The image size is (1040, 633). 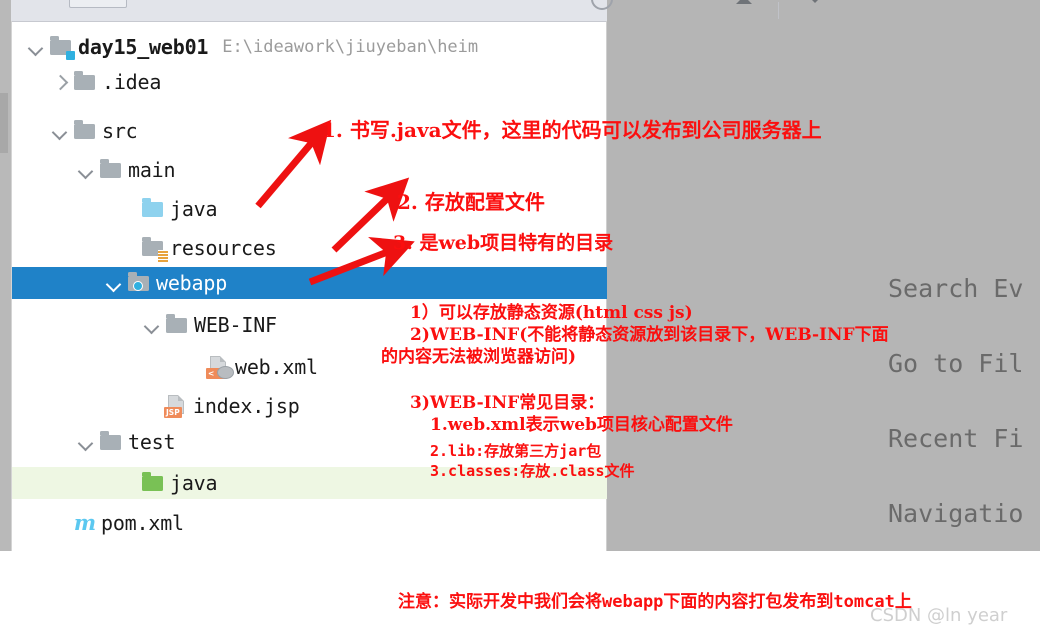 What do you see at coordinates (5, 275) in the screenshot?
I see `tool-window-left-rail` at bounding box center [5, 275].